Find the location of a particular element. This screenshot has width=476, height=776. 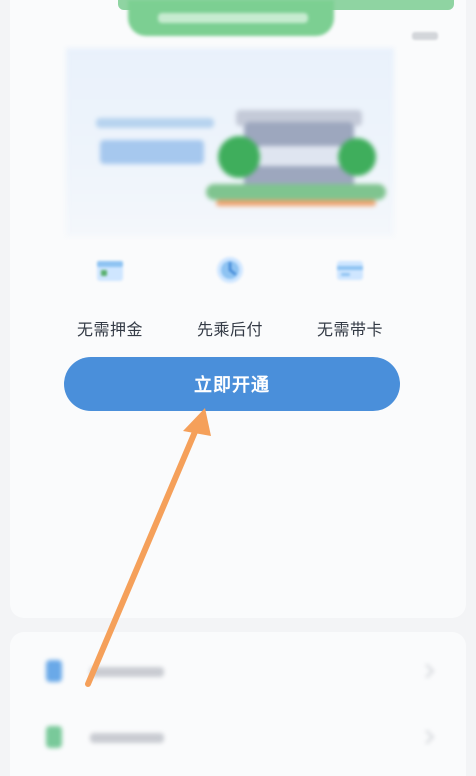

feature-ride-first-pay-later: 先乘后付 is located at coordinates (230, 300).